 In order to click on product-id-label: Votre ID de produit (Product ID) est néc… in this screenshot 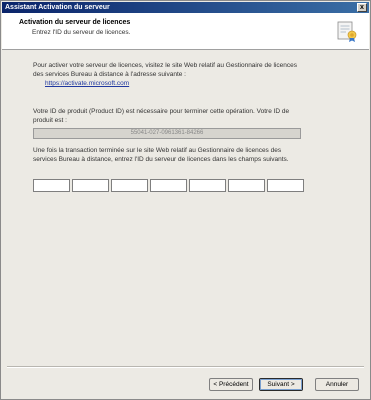, I will do `click(161, 116)`.